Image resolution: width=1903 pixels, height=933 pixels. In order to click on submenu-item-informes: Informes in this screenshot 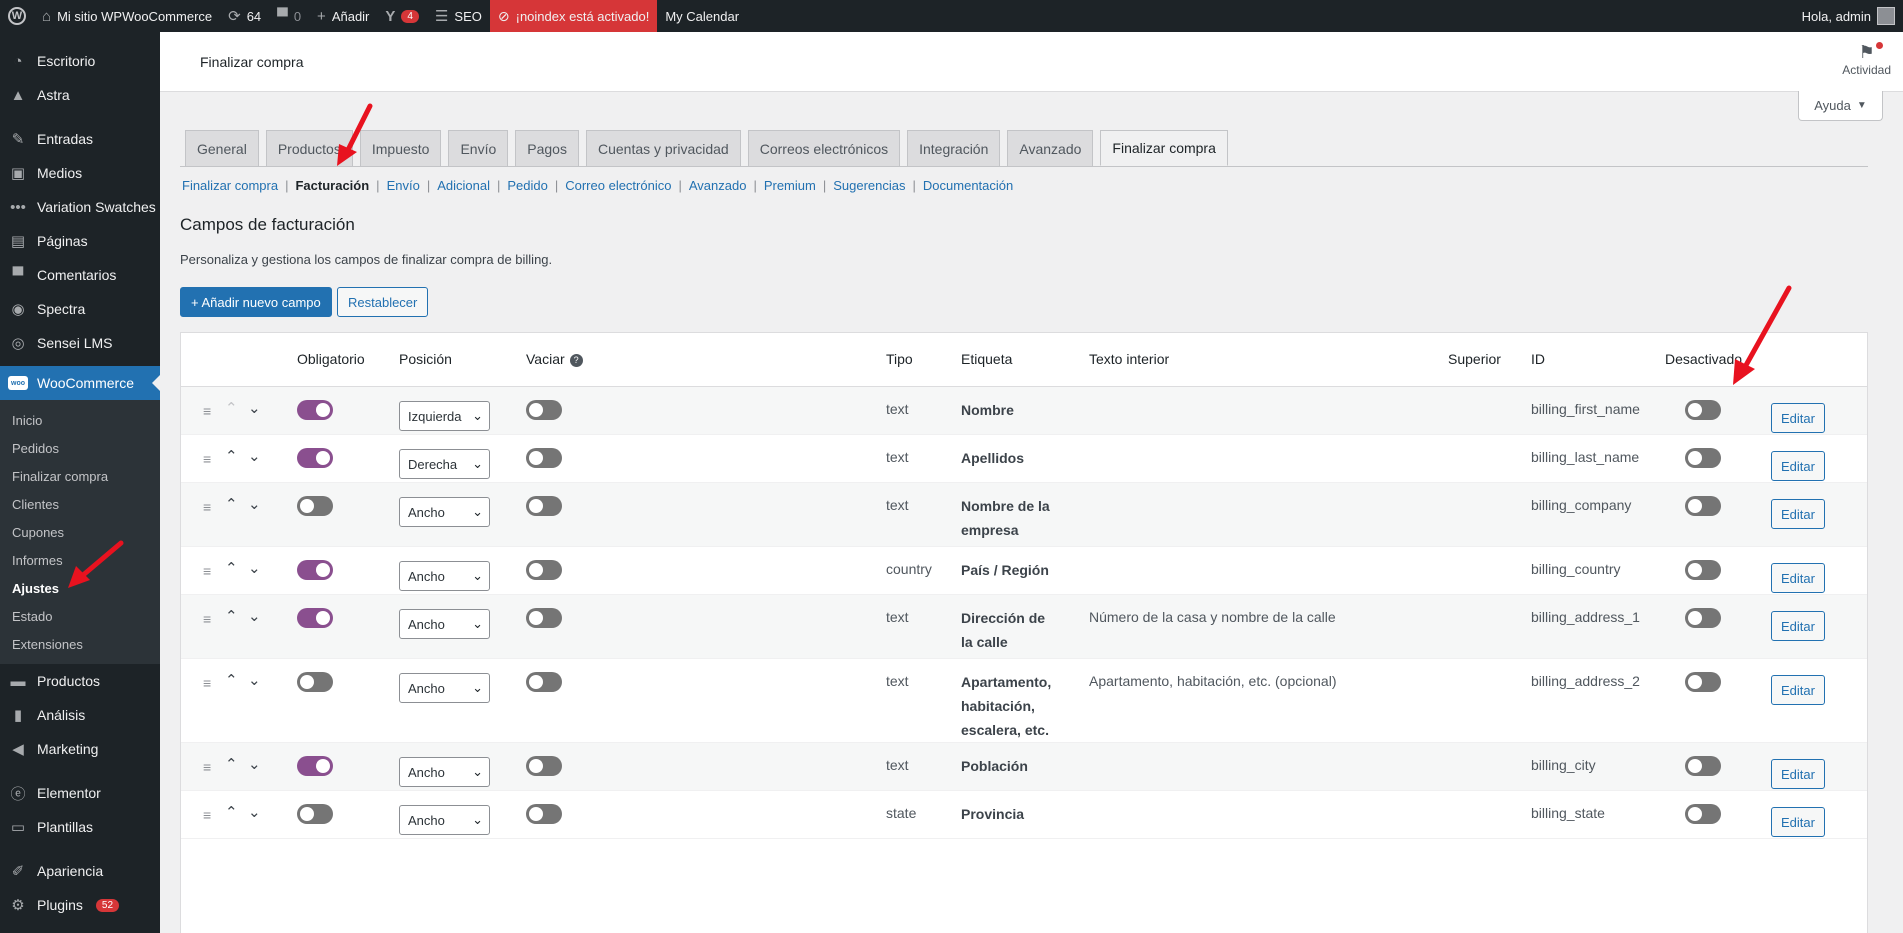, I will do `click(80, 560)`.